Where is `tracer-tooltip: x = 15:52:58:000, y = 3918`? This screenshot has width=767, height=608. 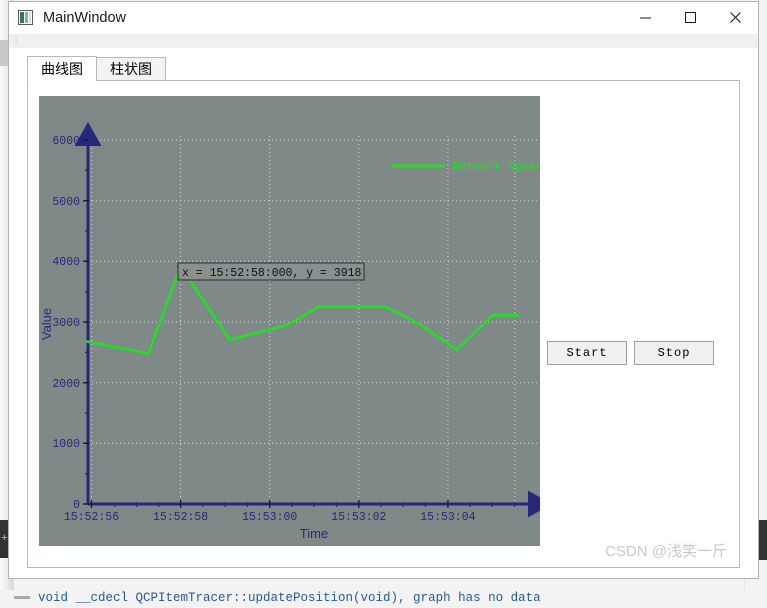 tracer-tooltip: x = 15:52:58:000, y = 3918 is located at coordinates (271, 271).